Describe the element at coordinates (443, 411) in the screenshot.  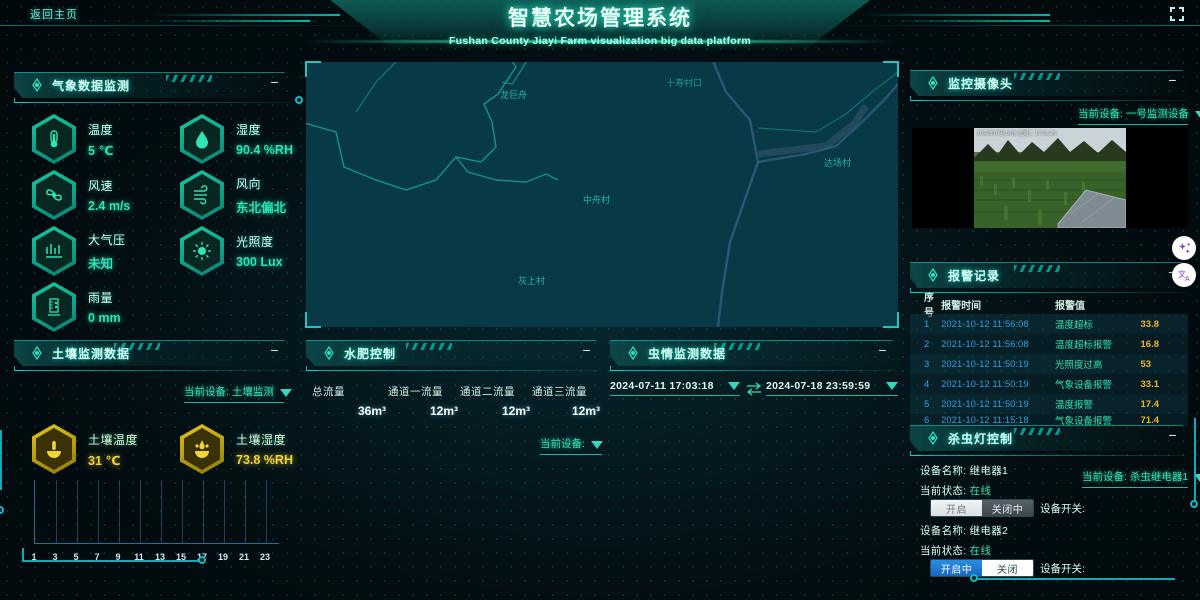
I see `flow-value: 12m³` at that location.